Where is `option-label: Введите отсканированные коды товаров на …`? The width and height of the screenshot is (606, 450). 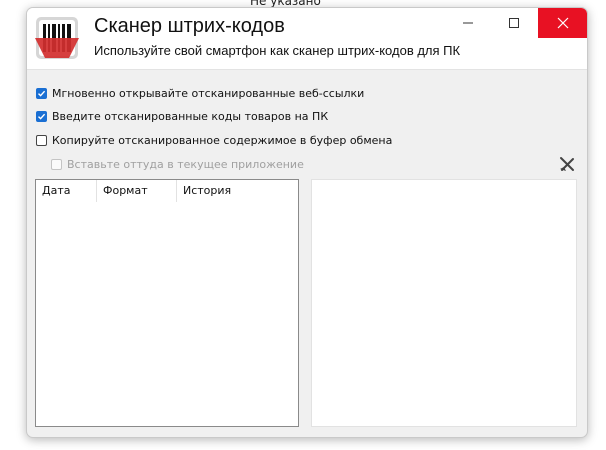 option-label: Введите отсканированные коды товаров на … is located at coordinates (190, 116).